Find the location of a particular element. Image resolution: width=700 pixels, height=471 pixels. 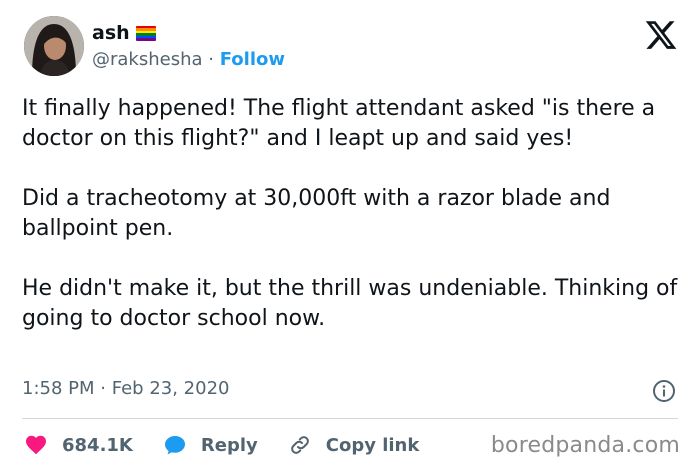

pride-flag-icon is located at coordinates (145, 33).